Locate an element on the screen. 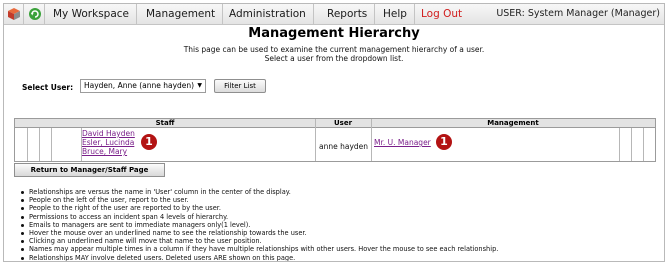  user-column-header: User is located at coordinates (343, 123).